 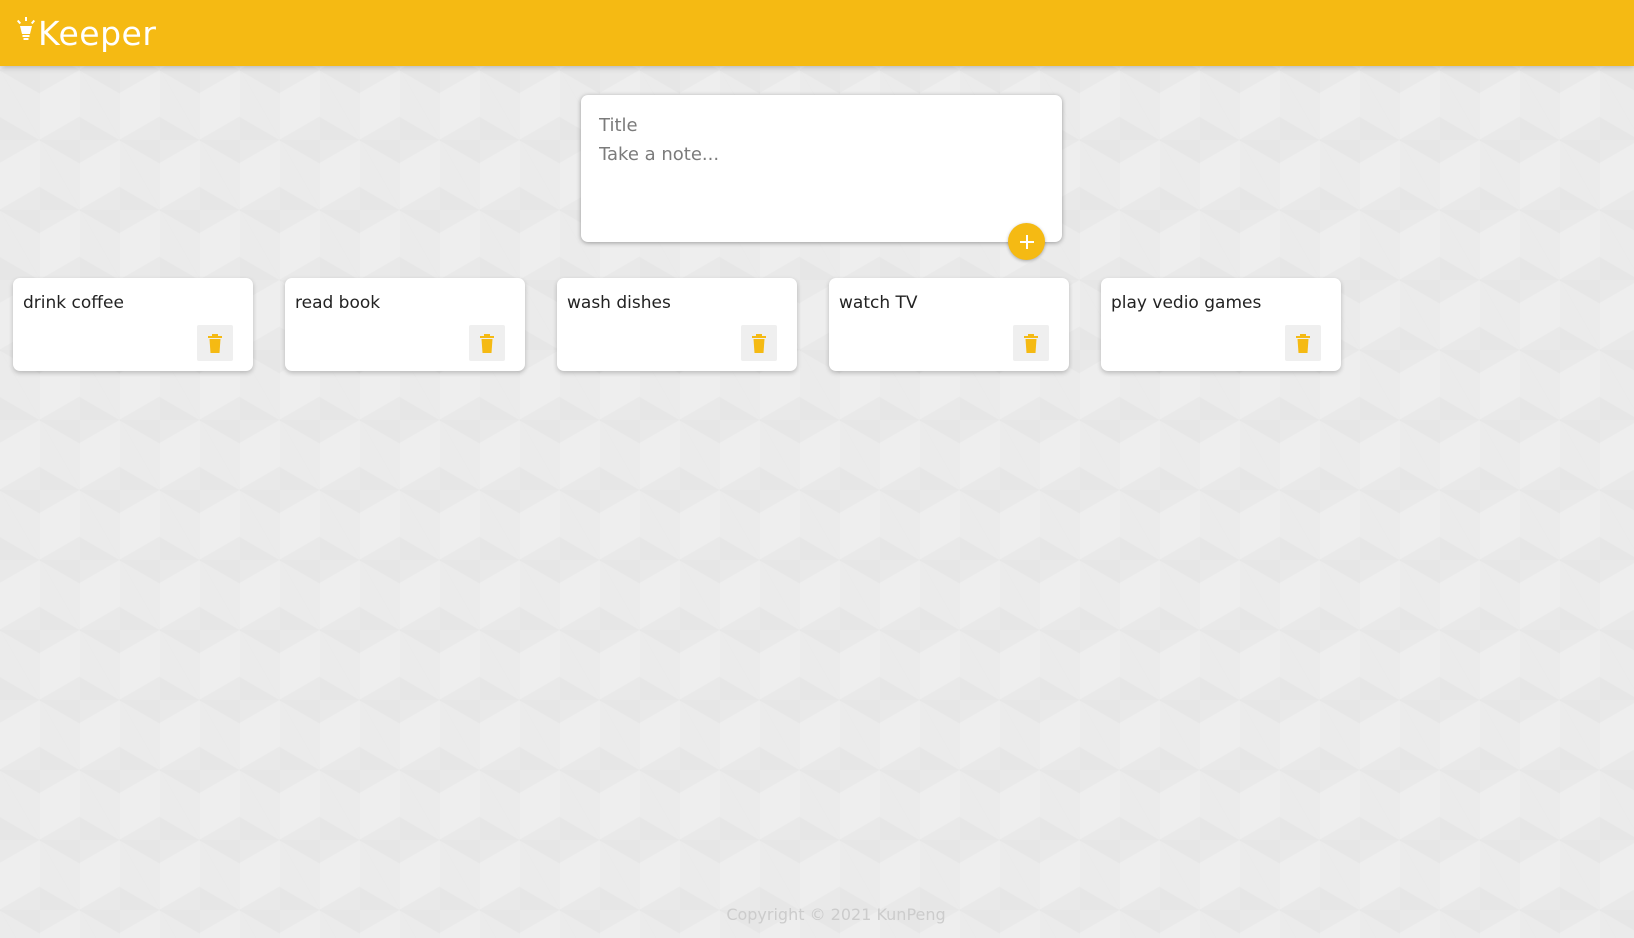 I want to click on note-card: play vedio games, so click(x=1221, y=324).